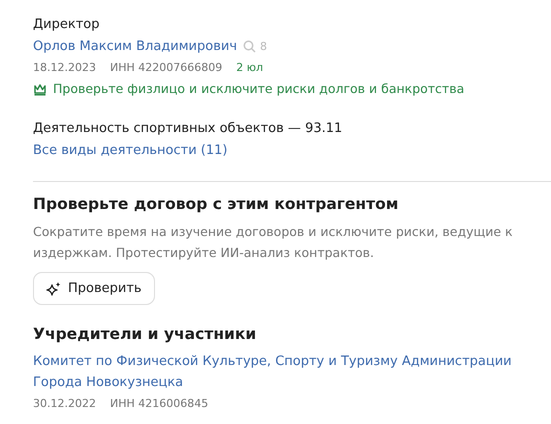 Image resolution: width=551 pixels, height=424 pixels. What do you see at coordinates (216, 204) in the screenshot?
I see `section-title: Проверьте договор с этим контрагентом` at bounding box center [216, 204].